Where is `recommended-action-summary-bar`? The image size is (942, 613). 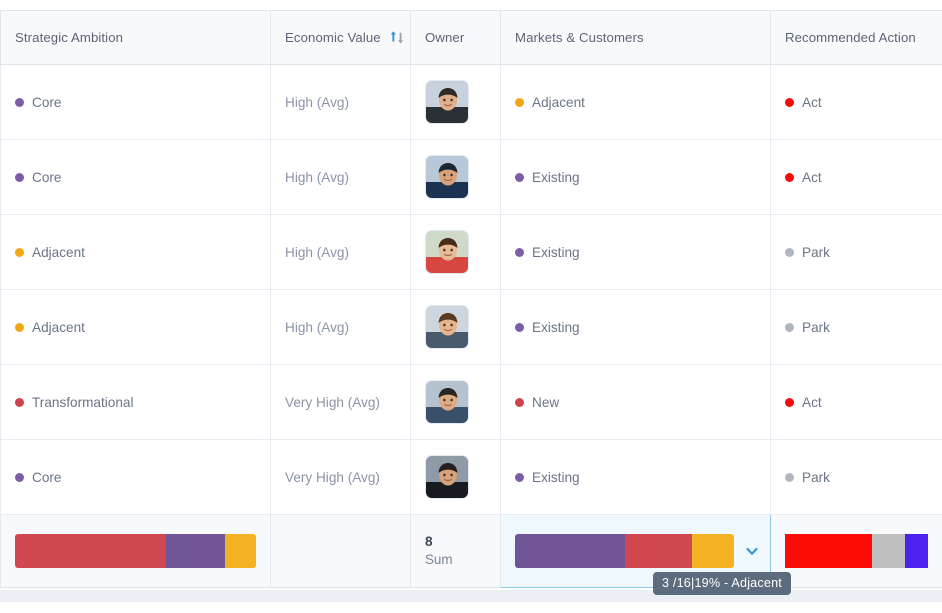 recommended-action-summary-bar is located at coordinates (856, 551).